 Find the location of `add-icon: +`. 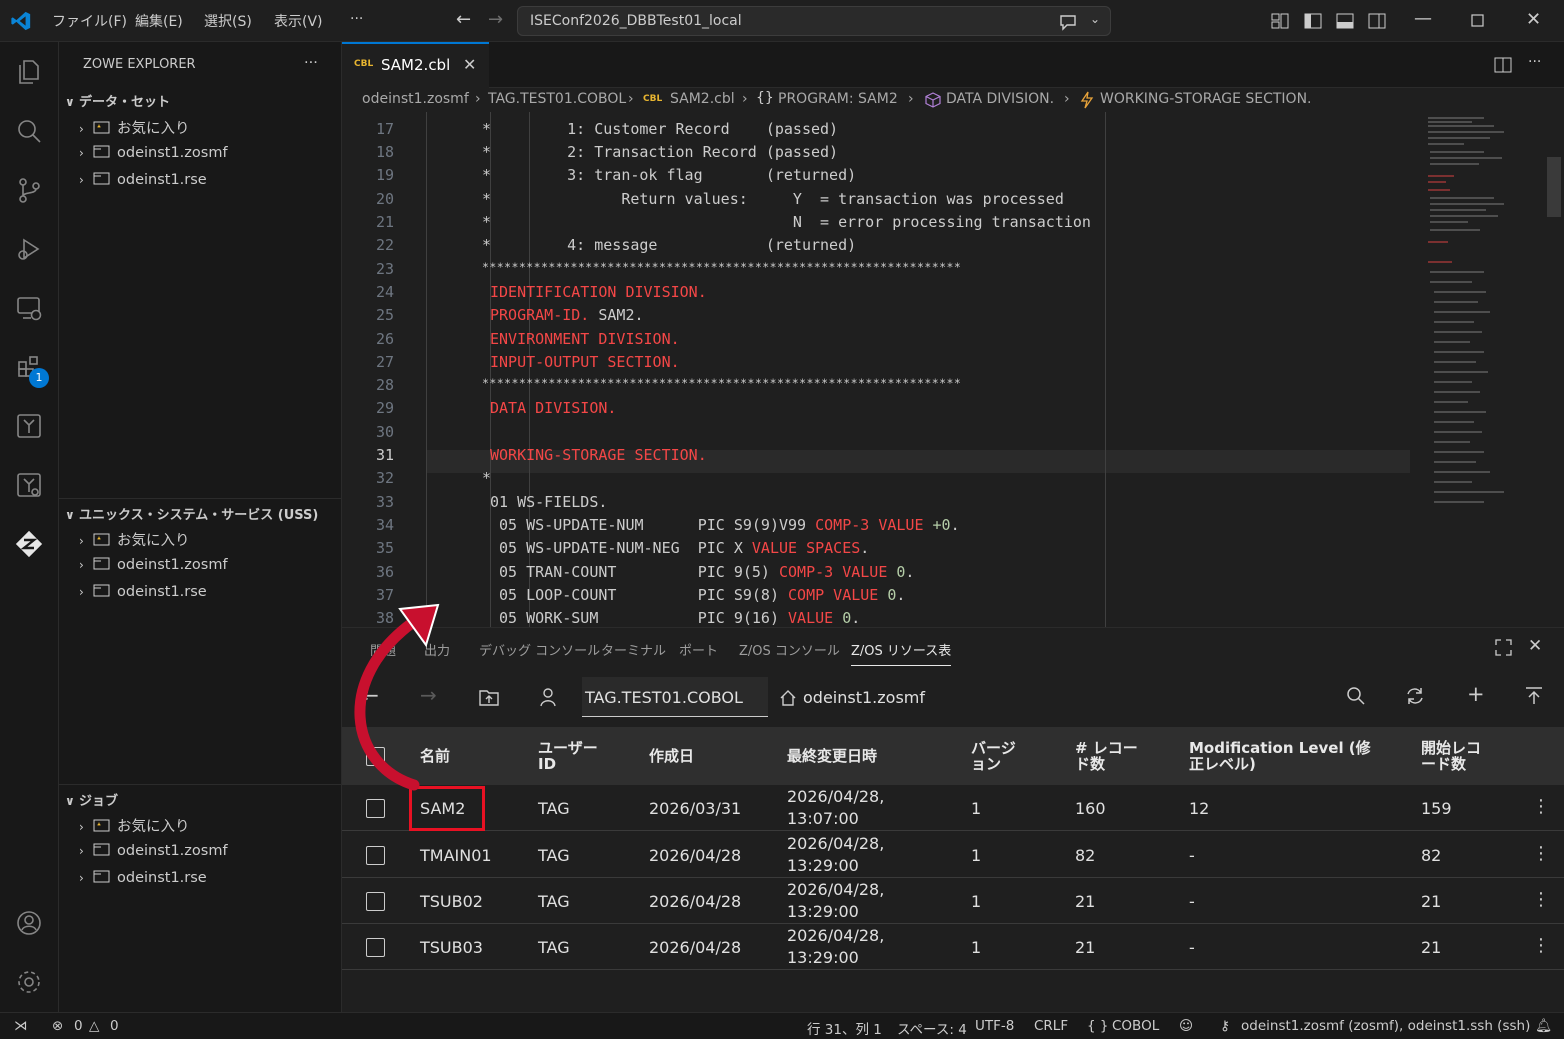

add-icon: + is located at coordinates (1476, 694).